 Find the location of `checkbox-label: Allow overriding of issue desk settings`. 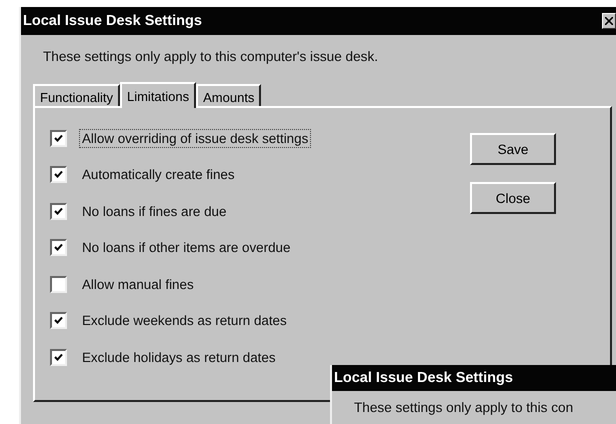

checkbox-label: Allow overriding of issue desk settings is located at coordinates (195, 138).